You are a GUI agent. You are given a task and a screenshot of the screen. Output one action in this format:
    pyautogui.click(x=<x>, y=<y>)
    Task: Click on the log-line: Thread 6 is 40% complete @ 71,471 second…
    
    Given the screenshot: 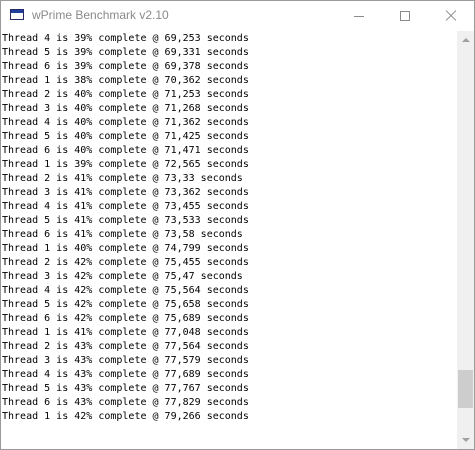 What is the action you would take?
    pyautogui.click(x=125, y=150)
    